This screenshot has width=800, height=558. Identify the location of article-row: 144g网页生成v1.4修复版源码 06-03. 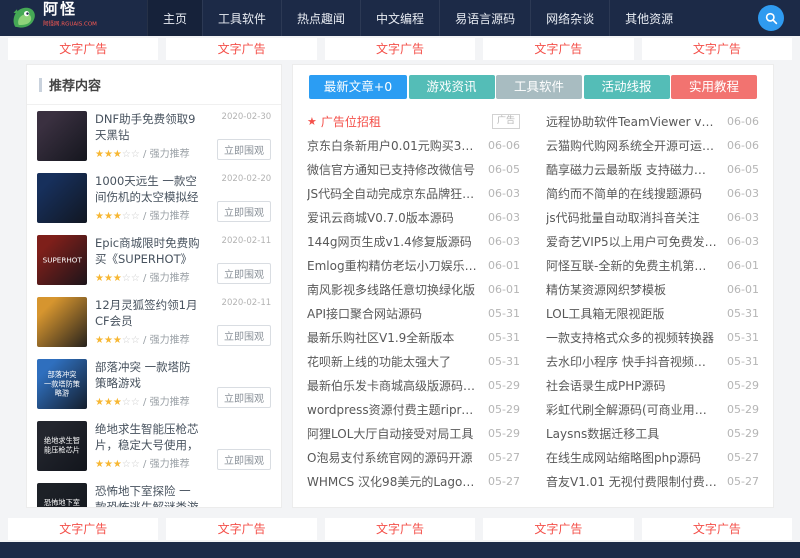
(413, 241).